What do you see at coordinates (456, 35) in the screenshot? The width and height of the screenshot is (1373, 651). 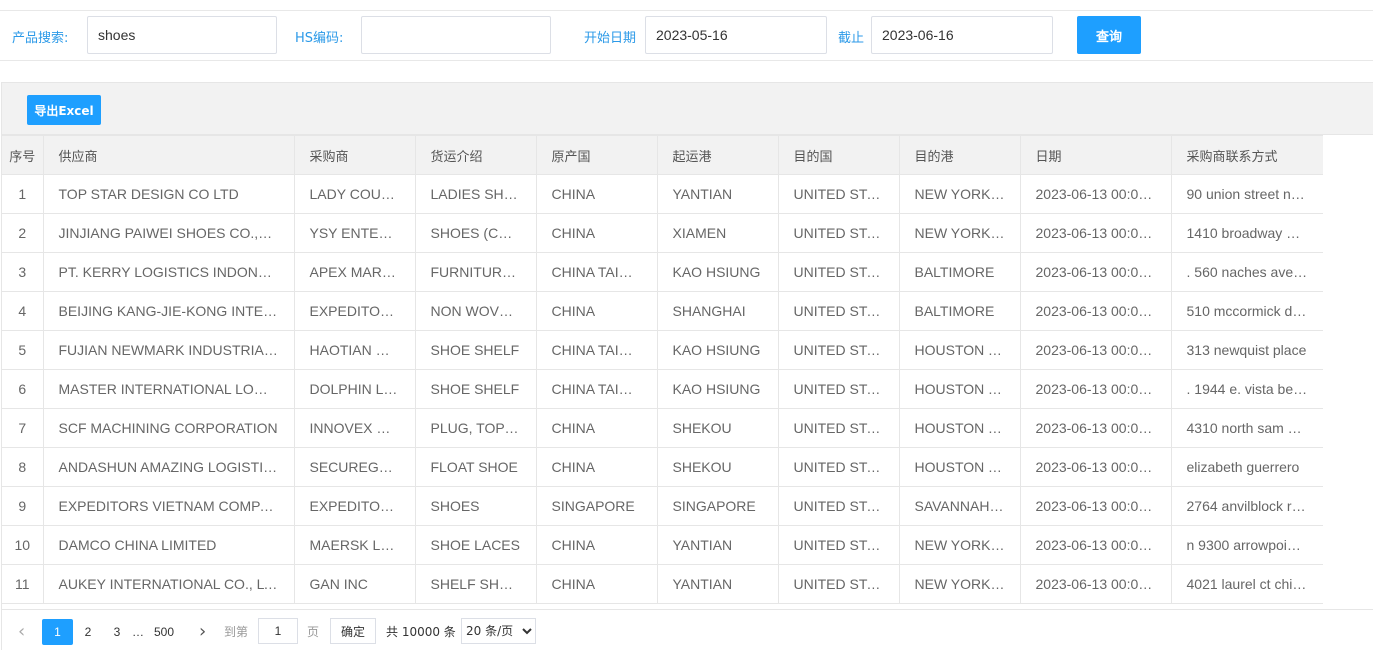 I see `hs-code-input` at bounding box center [456, 35].